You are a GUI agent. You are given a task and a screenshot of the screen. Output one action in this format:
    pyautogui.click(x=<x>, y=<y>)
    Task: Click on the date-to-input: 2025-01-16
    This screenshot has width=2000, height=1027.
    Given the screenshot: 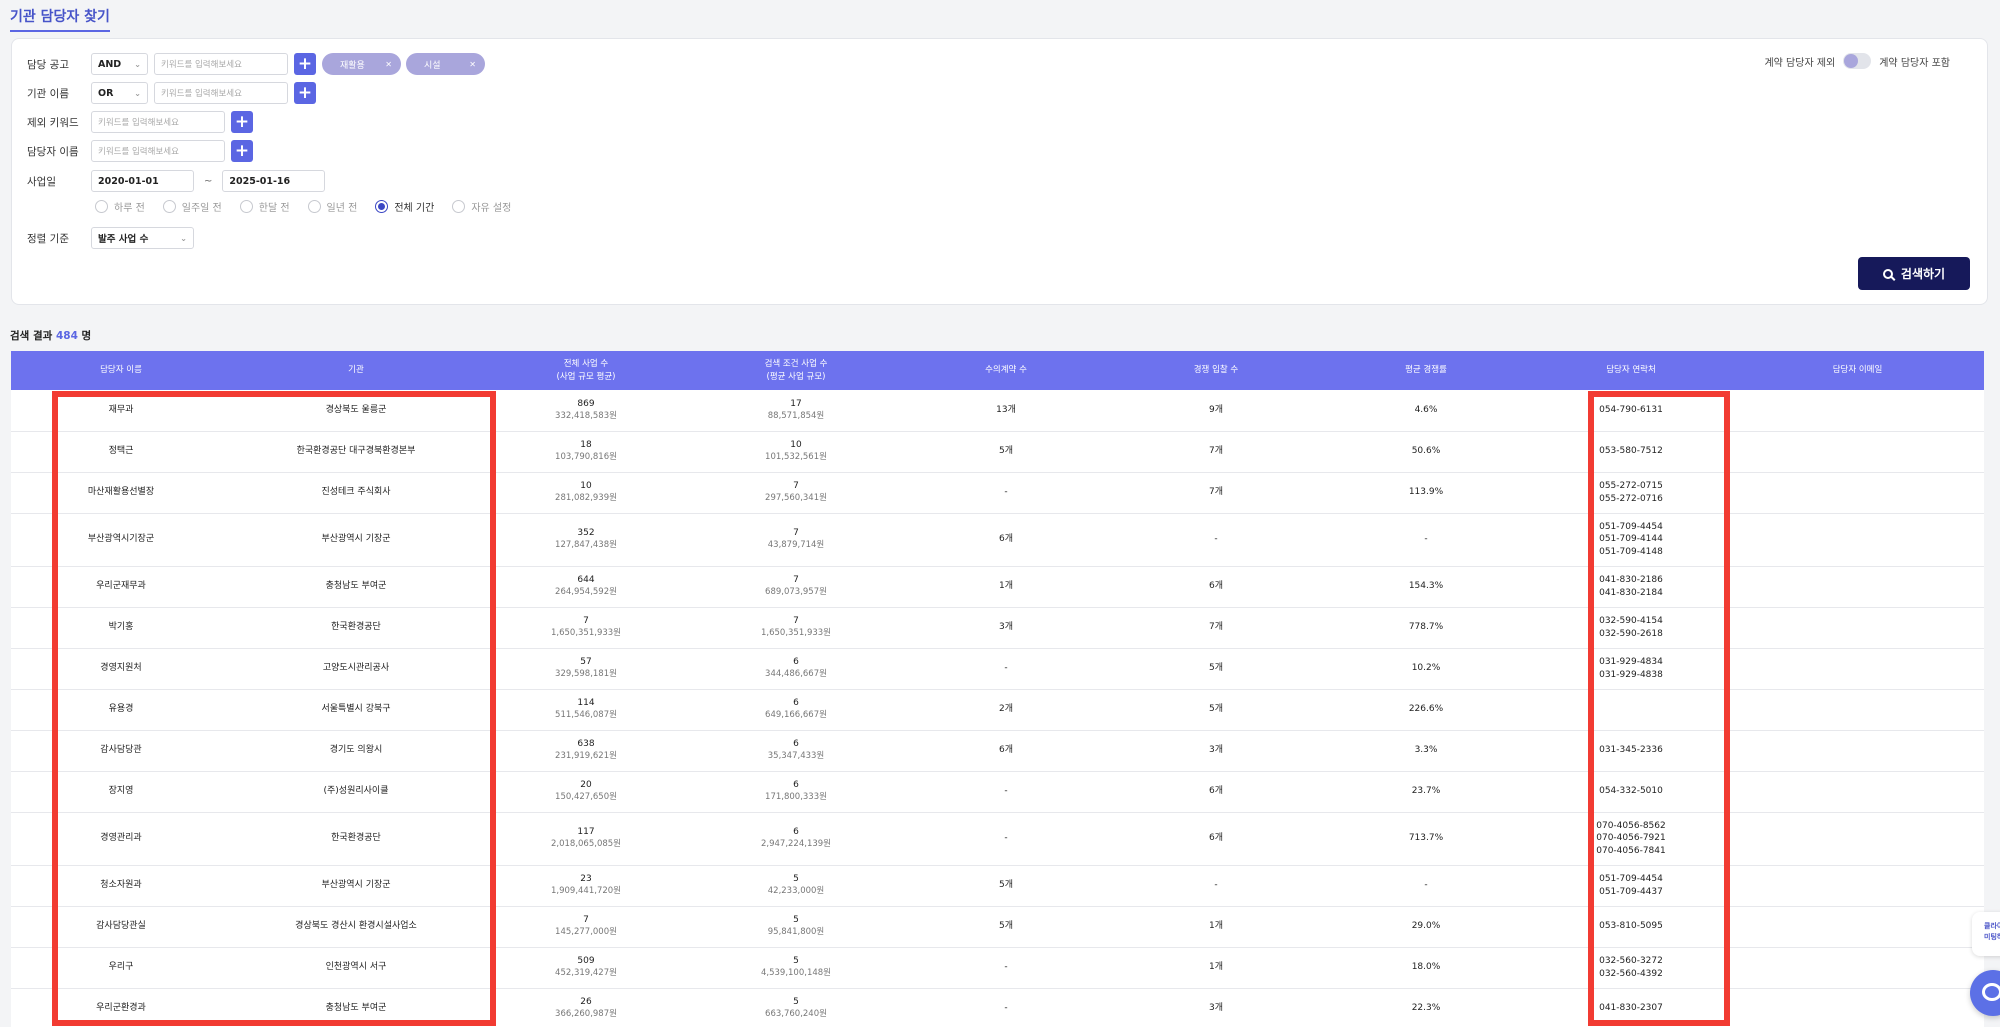 What is the action you would take?
    pyautogui.click(x=274, y=181)
    